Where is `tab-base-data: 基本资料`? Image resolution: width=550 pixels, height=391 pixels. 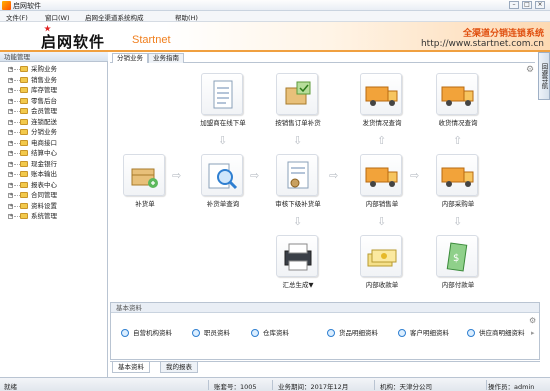
tab-base-data: 基本资料 is located at coordinates (131, 367).